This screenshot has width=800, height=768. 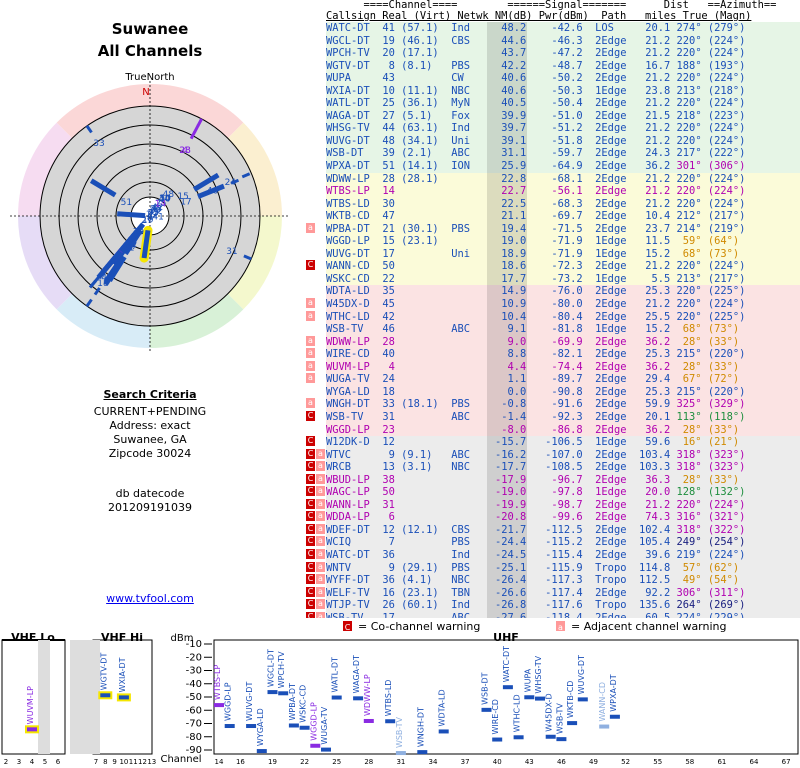 What do you see at coordinates (553, 492) in the screenshot?
I see `table-row: WAGC-LP 50 -19.0 -97.8 1Edge 20.0 128° (132°) Ca` at bounding box center [553, 492].